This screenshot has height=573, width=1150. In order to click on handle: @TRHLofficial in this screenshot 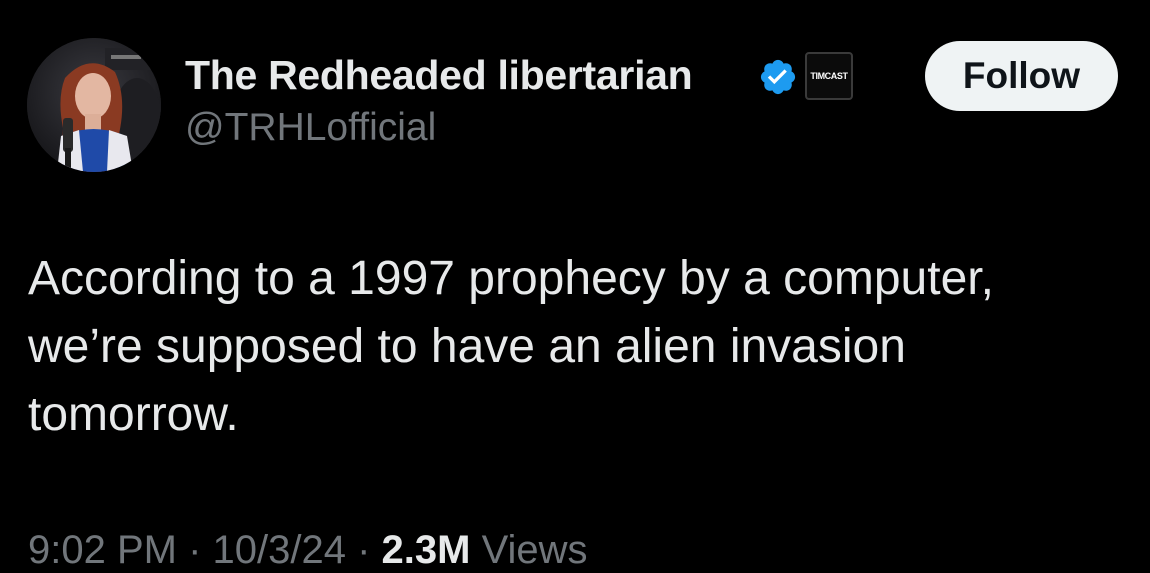, I will do `click(310, 128)`.